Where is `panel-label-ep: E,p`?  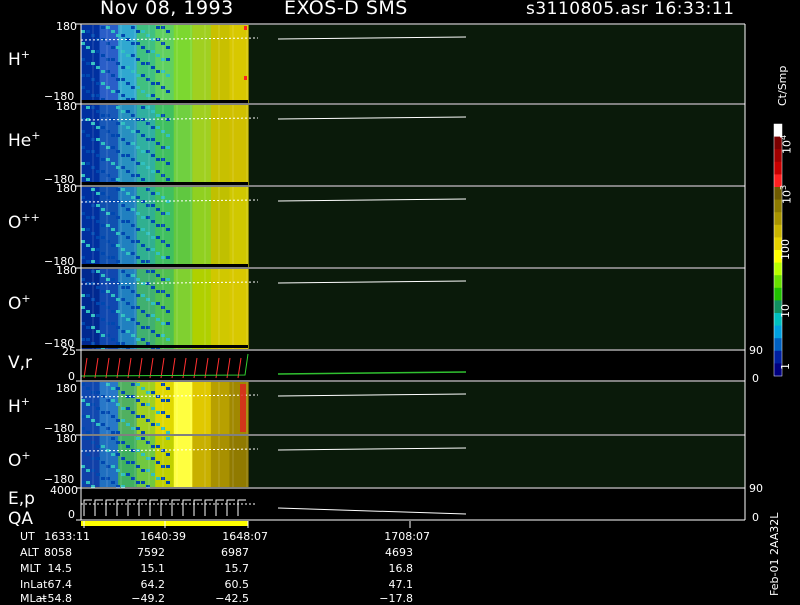
panel-label-ep: E,p is located at coordinates (21, 499).